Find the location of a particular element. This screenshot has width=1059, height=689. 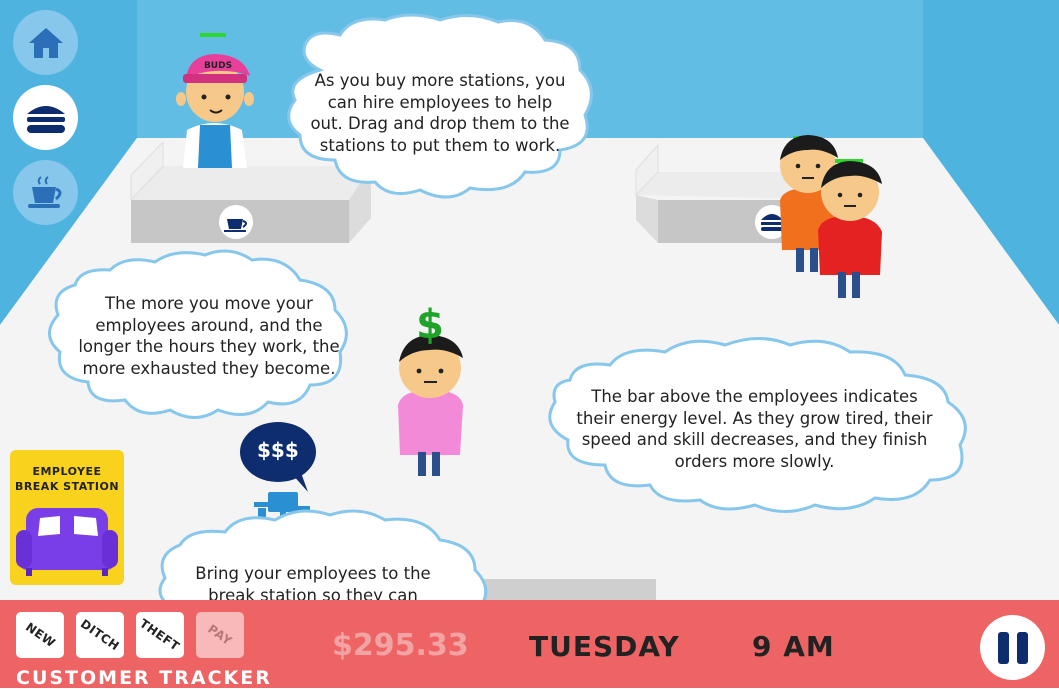

pause-icon is located at coordinates (1013, 647).